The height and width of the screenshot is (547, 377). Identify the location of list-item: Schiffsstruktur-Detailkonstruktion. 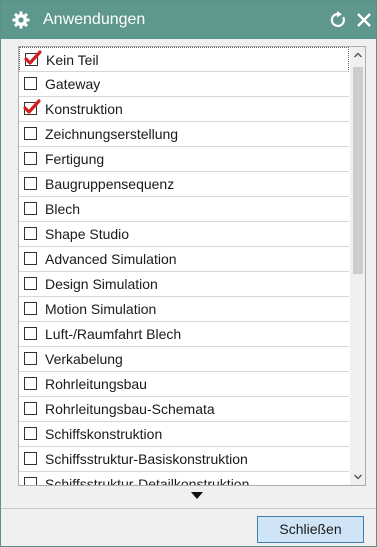
(184, 479).